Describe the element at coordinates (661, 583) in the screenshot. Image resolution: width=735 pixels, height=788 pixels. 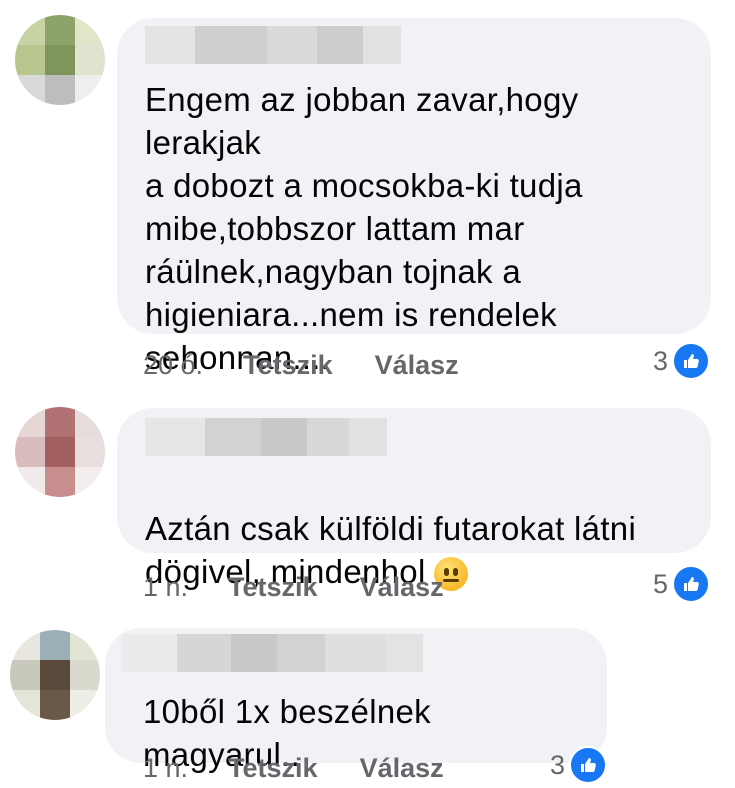
I see `reaction-count: 5` at that location.